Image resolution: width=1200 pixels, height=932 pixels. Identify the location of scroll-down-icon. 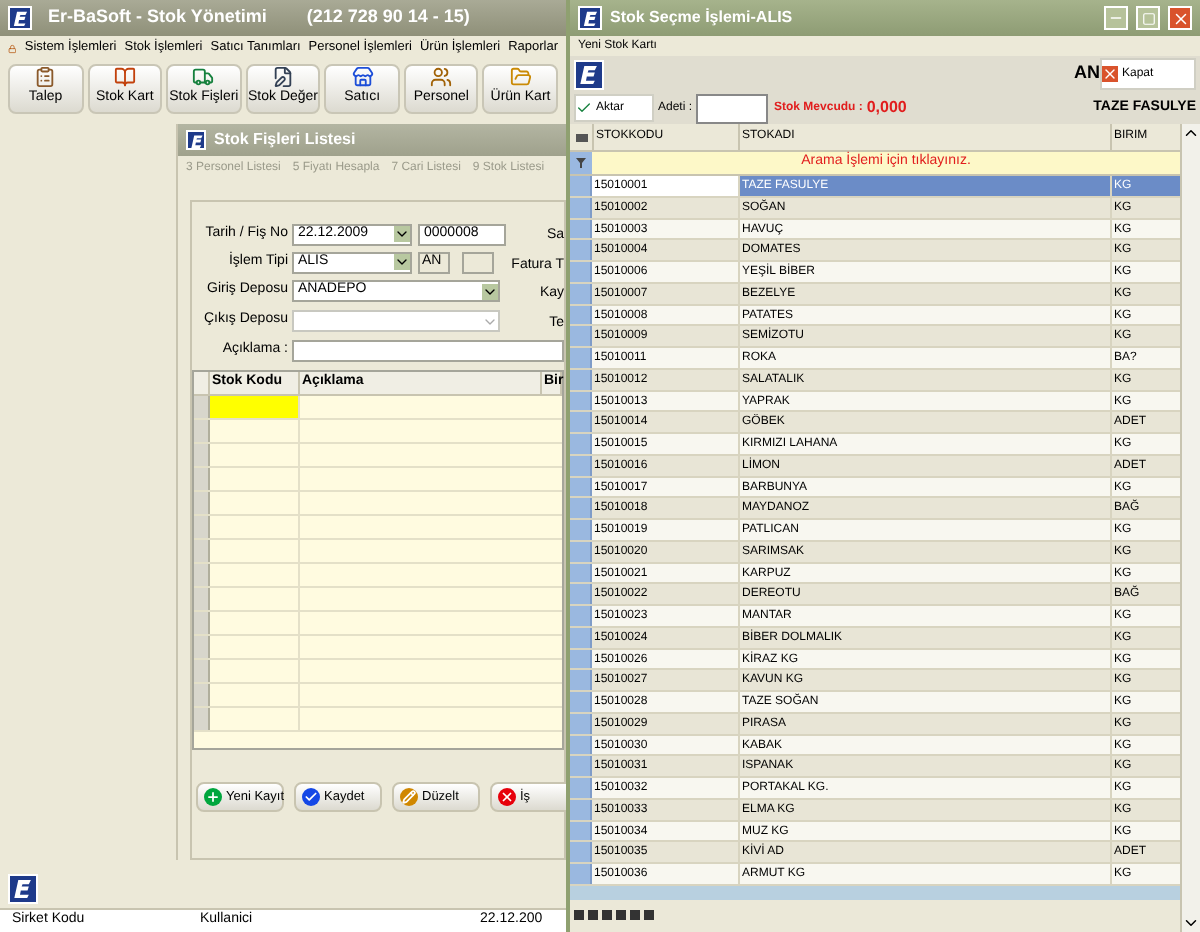
(1191, 923).